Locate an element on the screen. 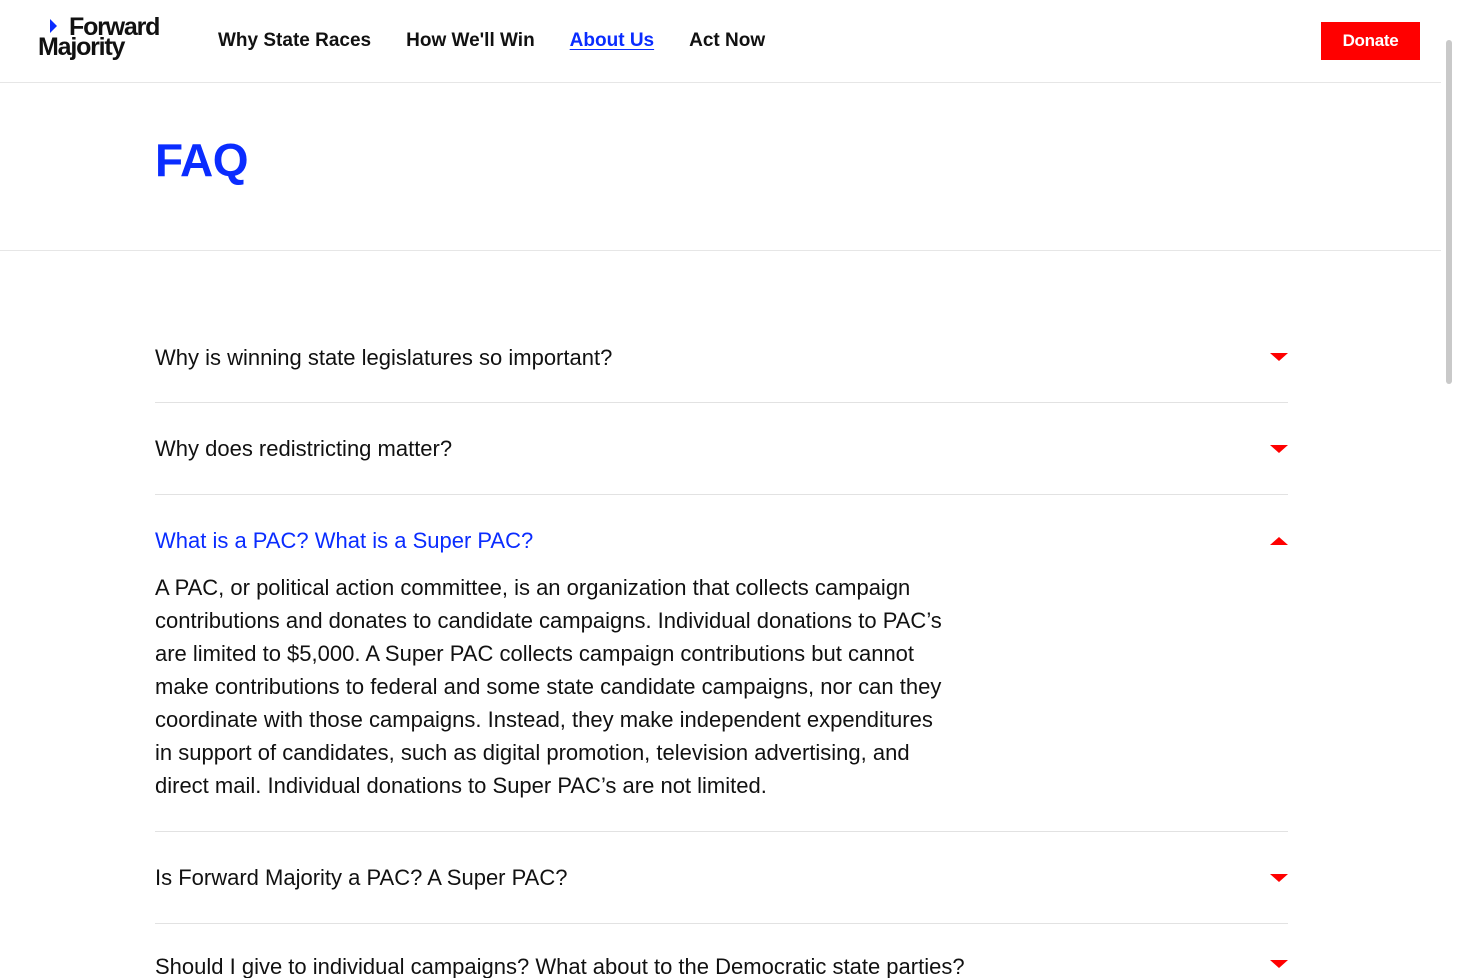  faq-item: Is Forward Majority a PAC? A Super PAC? is located at coordinates (721, 878).